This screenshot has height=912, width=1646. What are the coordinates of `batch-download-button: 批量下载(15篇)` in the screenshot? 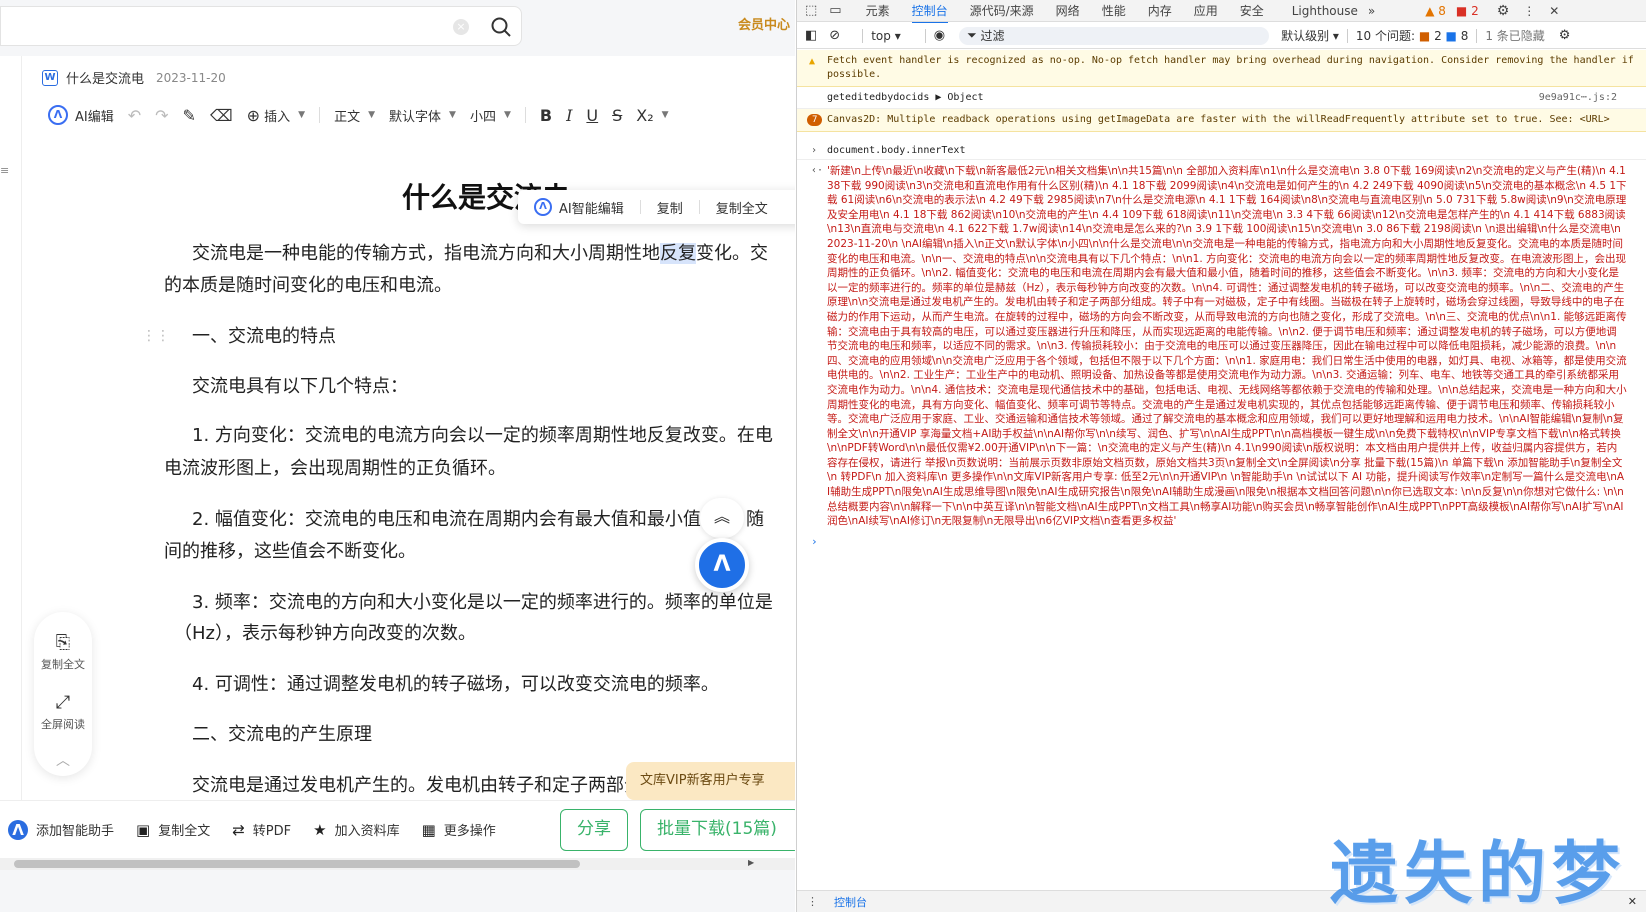 It's located at (717, 830).